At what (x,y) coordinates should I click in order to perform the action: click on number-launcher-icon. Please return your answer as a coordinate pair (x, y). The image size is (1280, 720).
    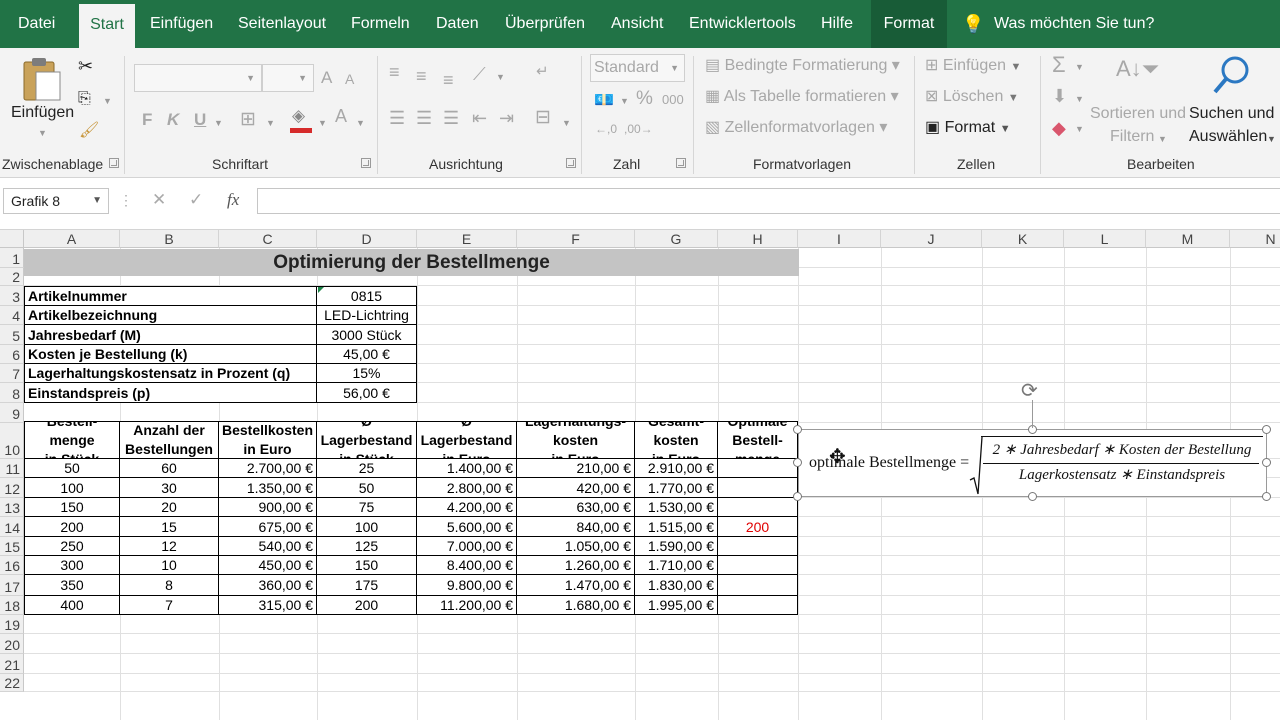
    Looking at the image, I should click on (681, 163).